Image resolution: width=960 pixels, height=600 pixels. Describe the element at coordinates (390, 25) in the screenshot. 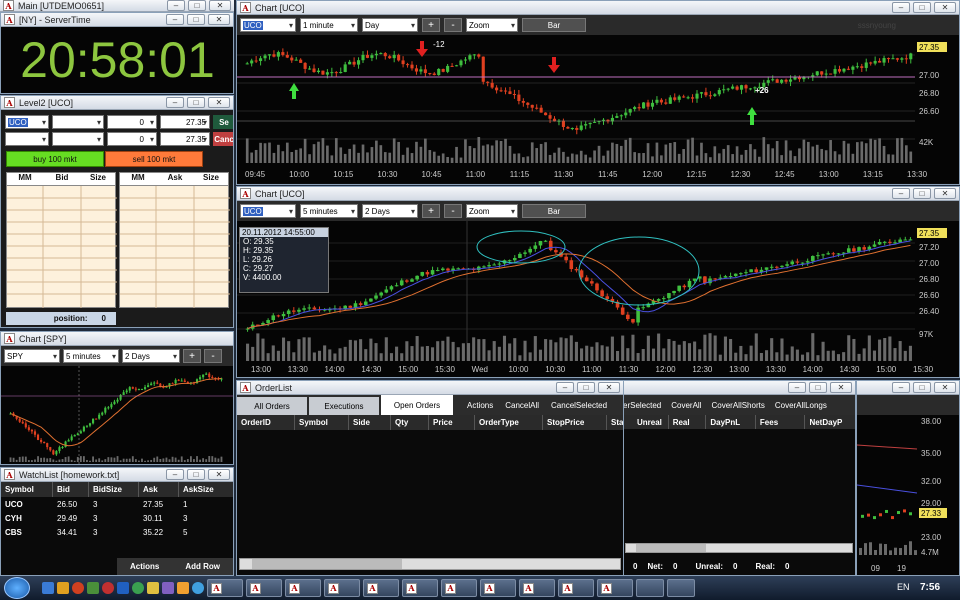

I see `chart1-range-select: Day` at that location.